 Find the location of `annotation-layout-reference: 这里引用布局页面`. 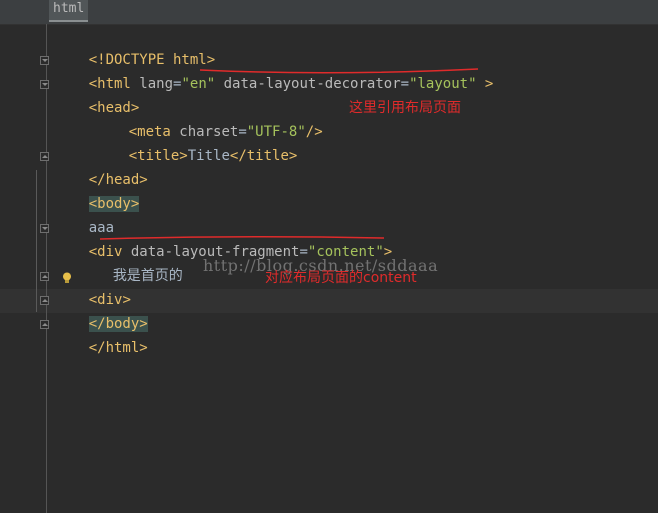

annotation-layout-reference: 这里引用布局页面 is located at coordinates (405, 108).